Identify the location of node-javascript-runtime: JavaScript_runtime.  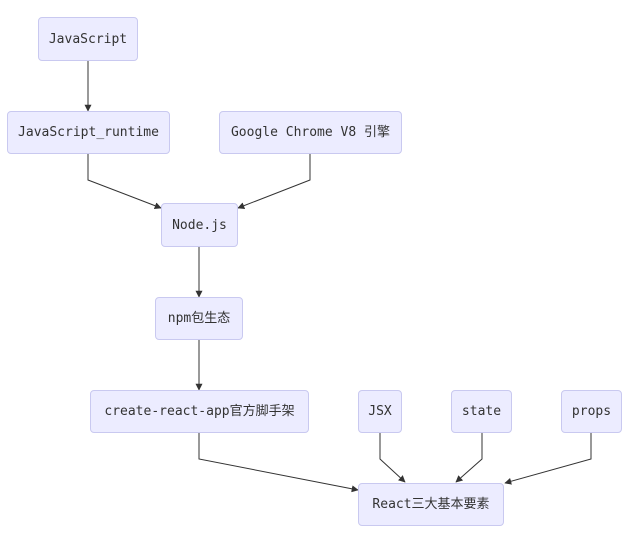
(88, 132).